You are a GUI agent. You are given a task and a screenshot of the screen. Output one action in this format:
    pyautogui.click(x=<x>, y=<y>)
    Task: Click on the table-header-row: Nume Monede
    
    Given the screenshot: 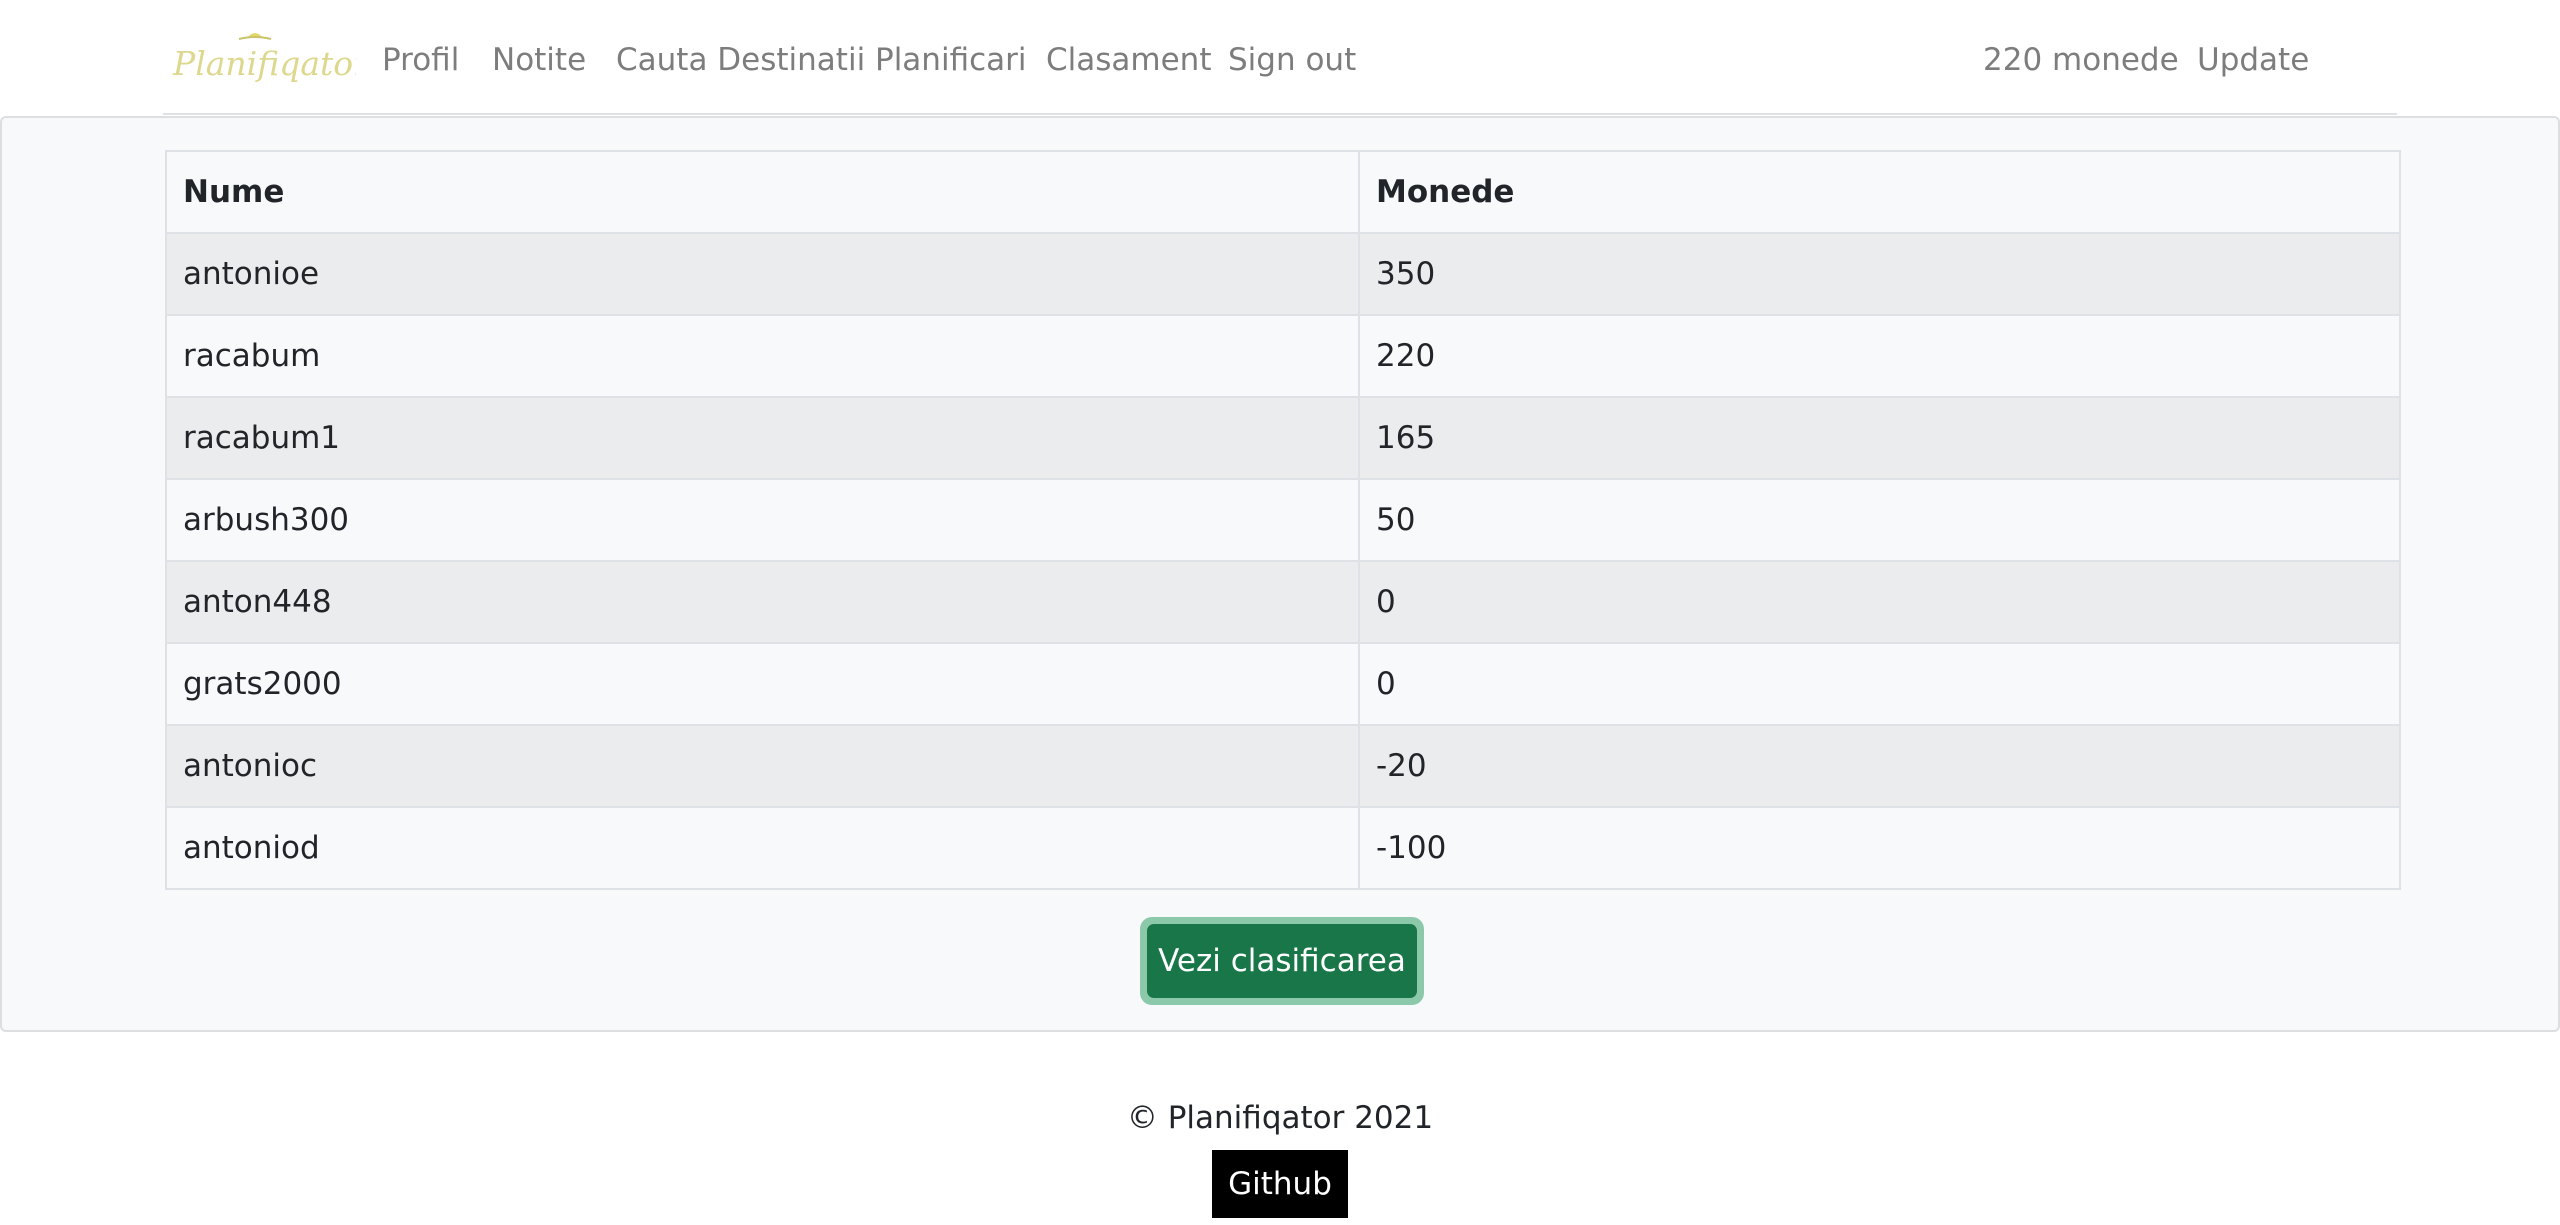 What is the action you would take?
    pyautogui.click(x=1283, y=192)
    